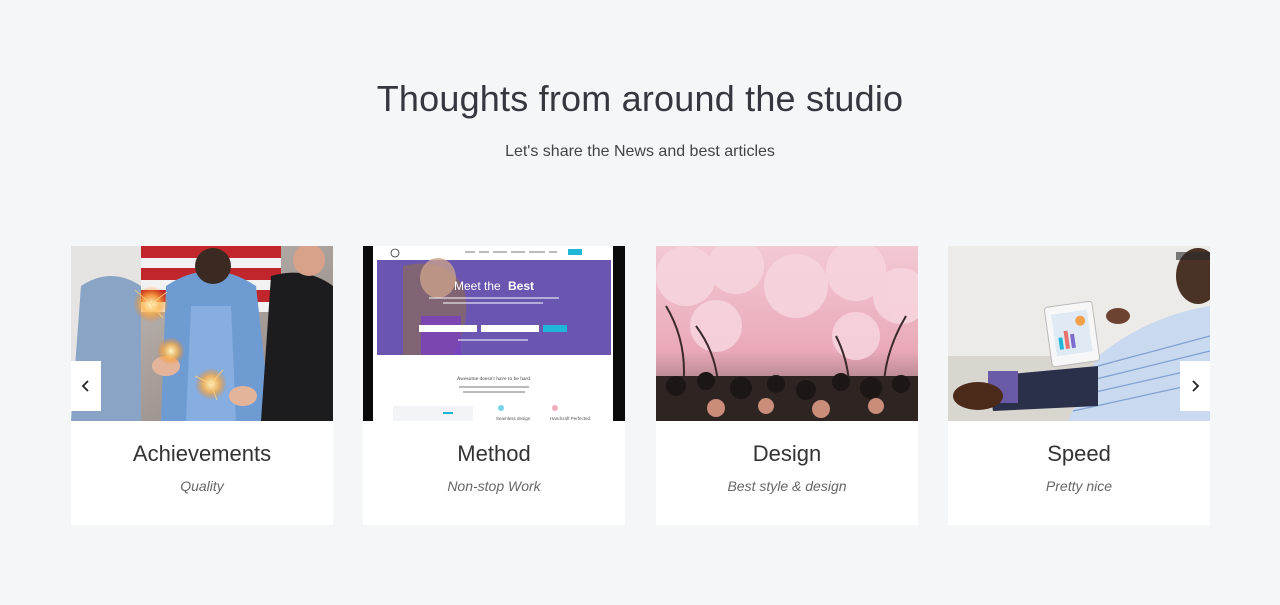 The width and height of the screenshot is (1280, 605). Describe the element at coordinates (521, 286) in the screenshot. I see `hero-text-bold: Best` at that location.